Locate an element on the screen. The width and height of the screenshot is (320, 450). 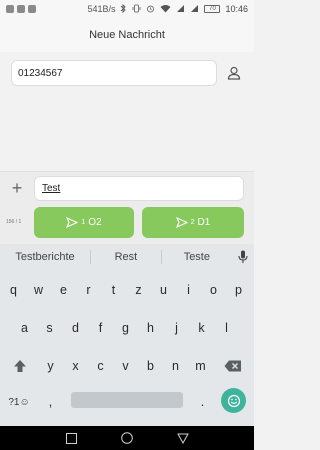
key-g: g is located at coordinates (125, 328).